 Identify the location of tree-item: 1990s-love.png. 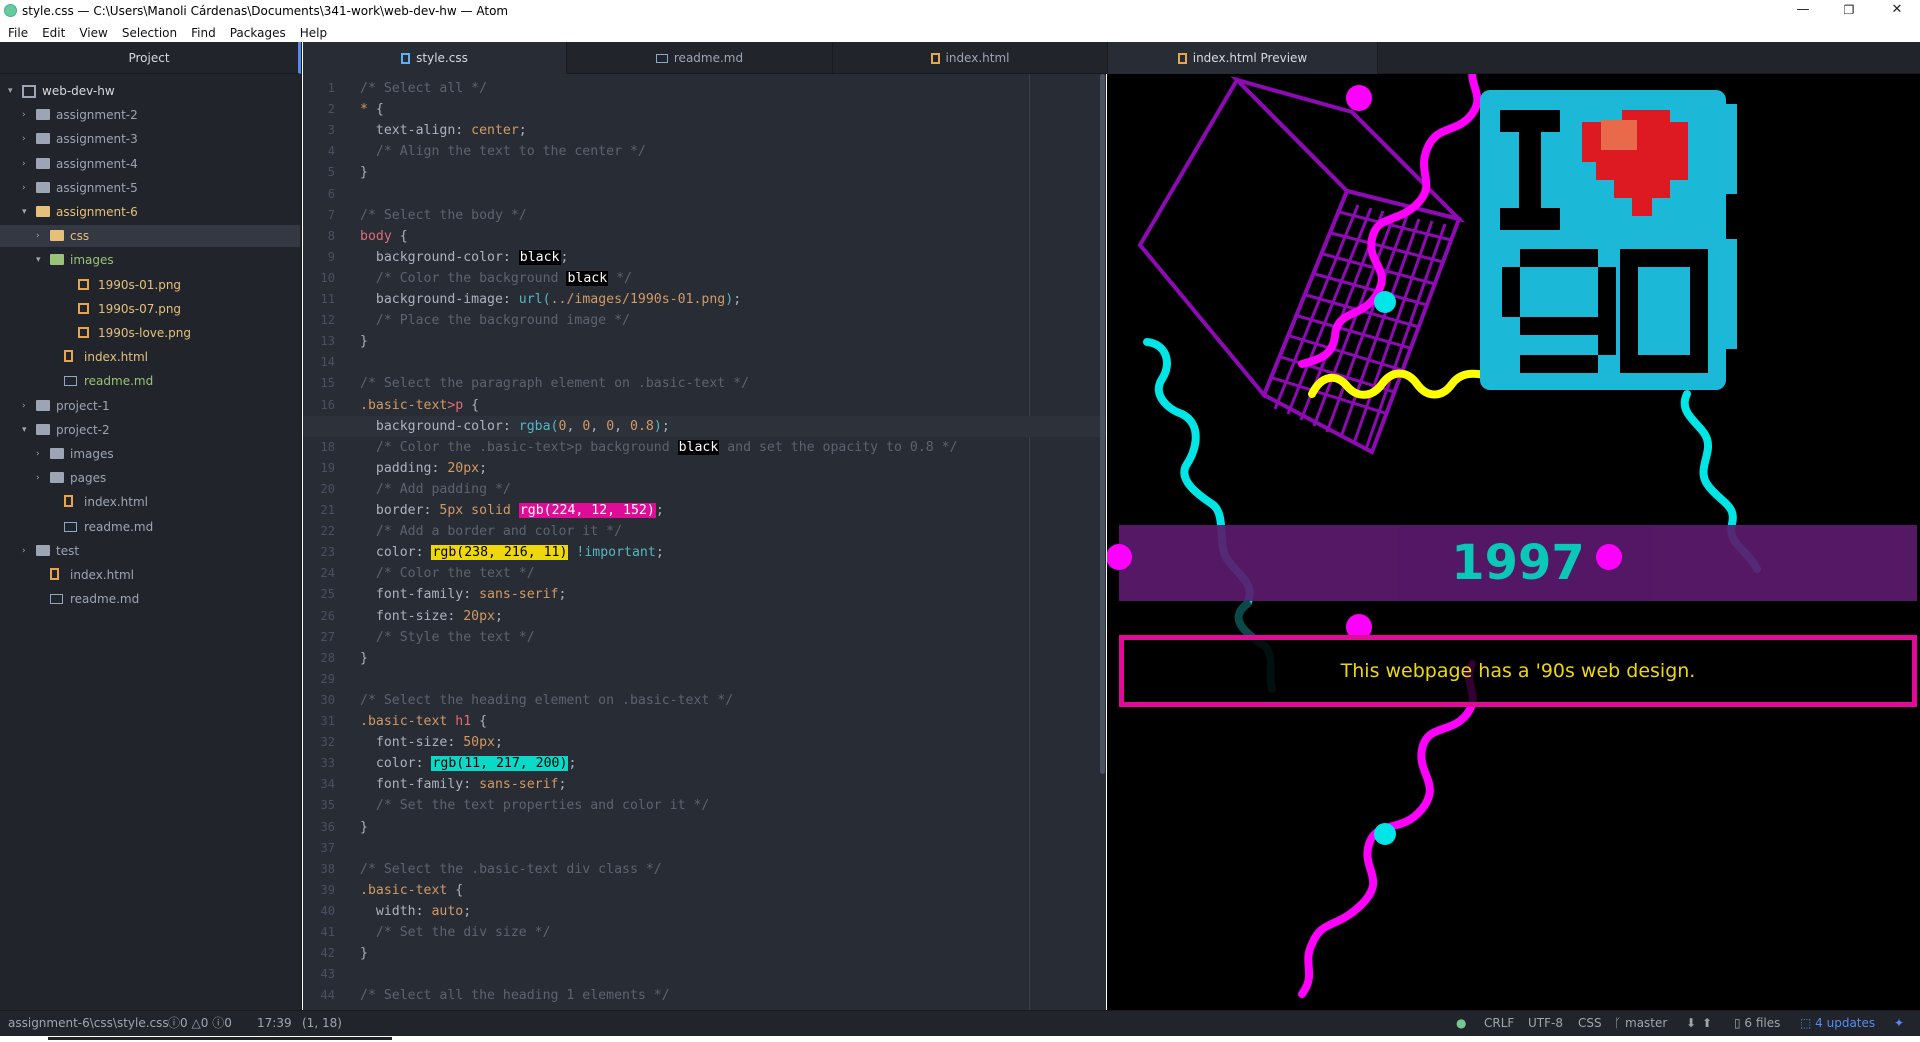
(150, 333).